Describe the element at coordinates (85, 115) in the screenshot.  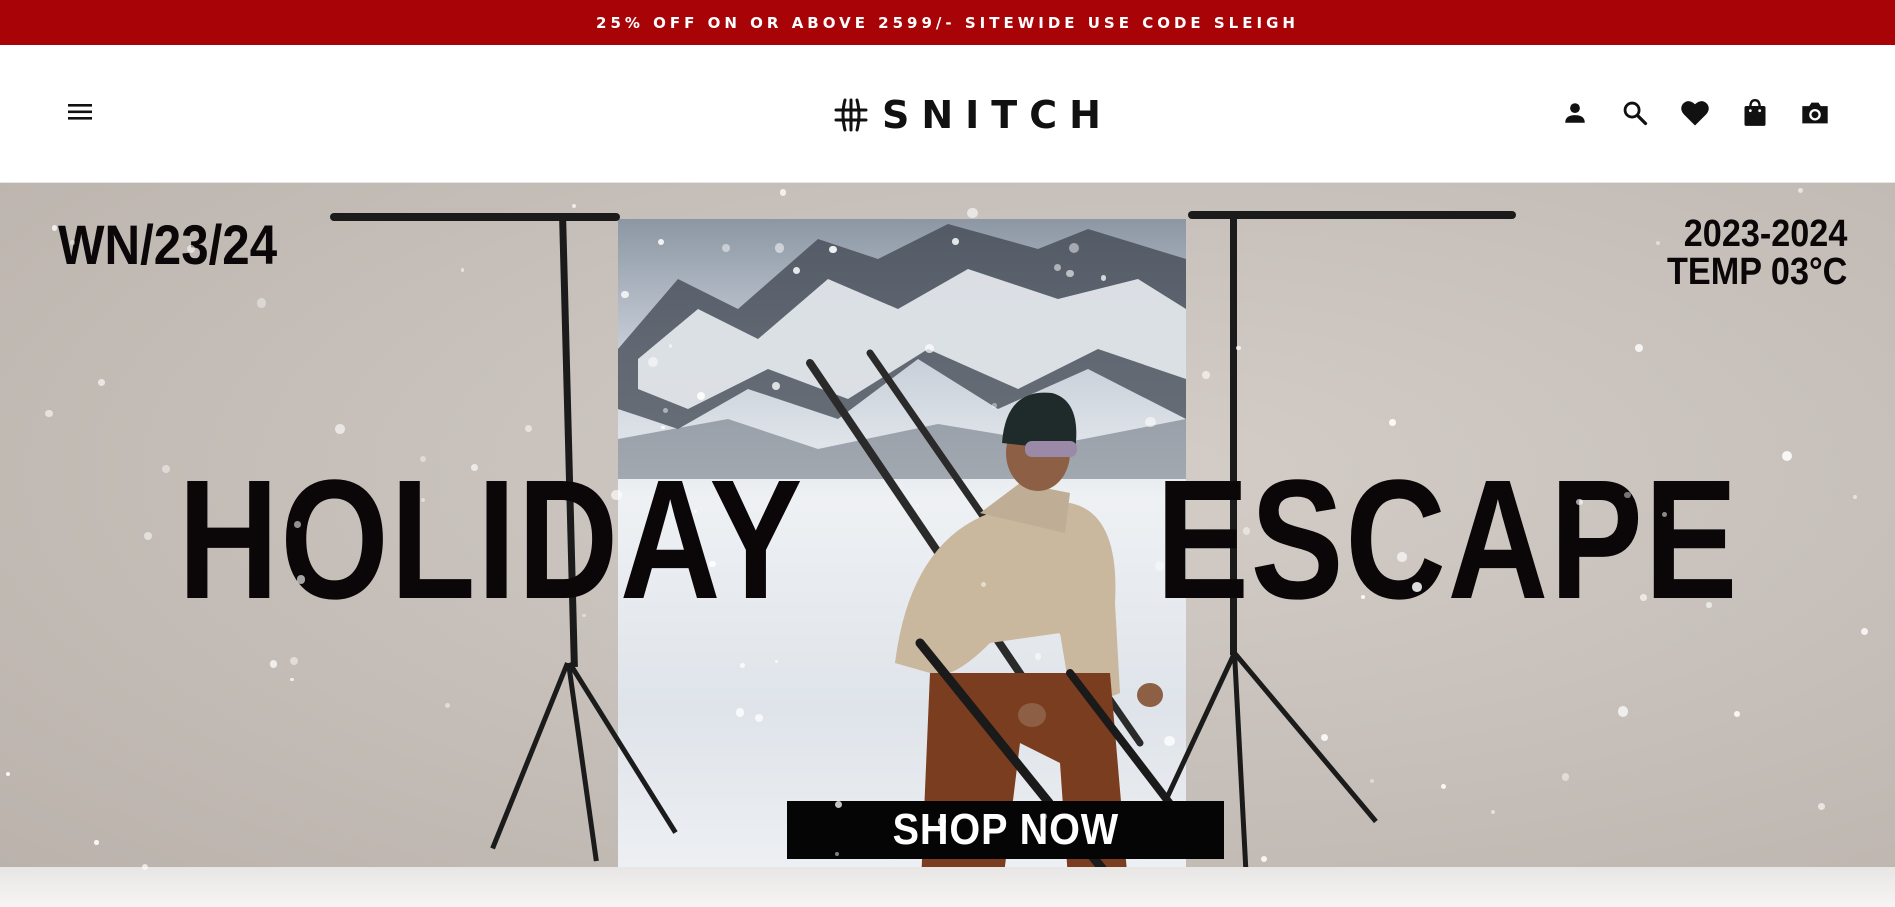
I see `menu-icon` at that location.